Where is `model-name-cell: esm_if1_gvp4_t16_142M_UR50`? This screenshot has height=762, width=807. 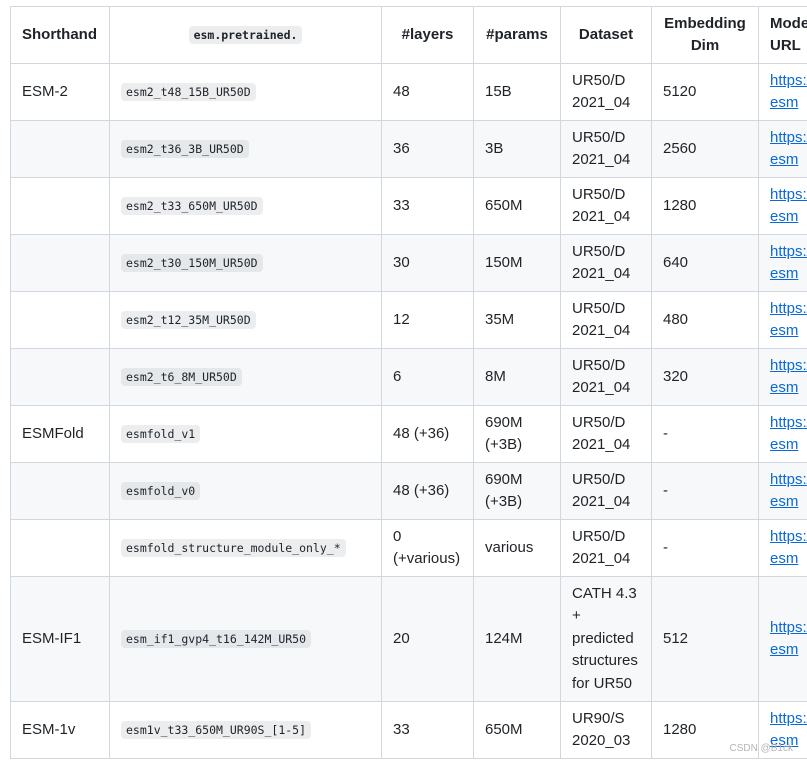
model-name-cell: esm_if1_gvp4_t16_142M_UR50 is located at coordinates (245, 639).